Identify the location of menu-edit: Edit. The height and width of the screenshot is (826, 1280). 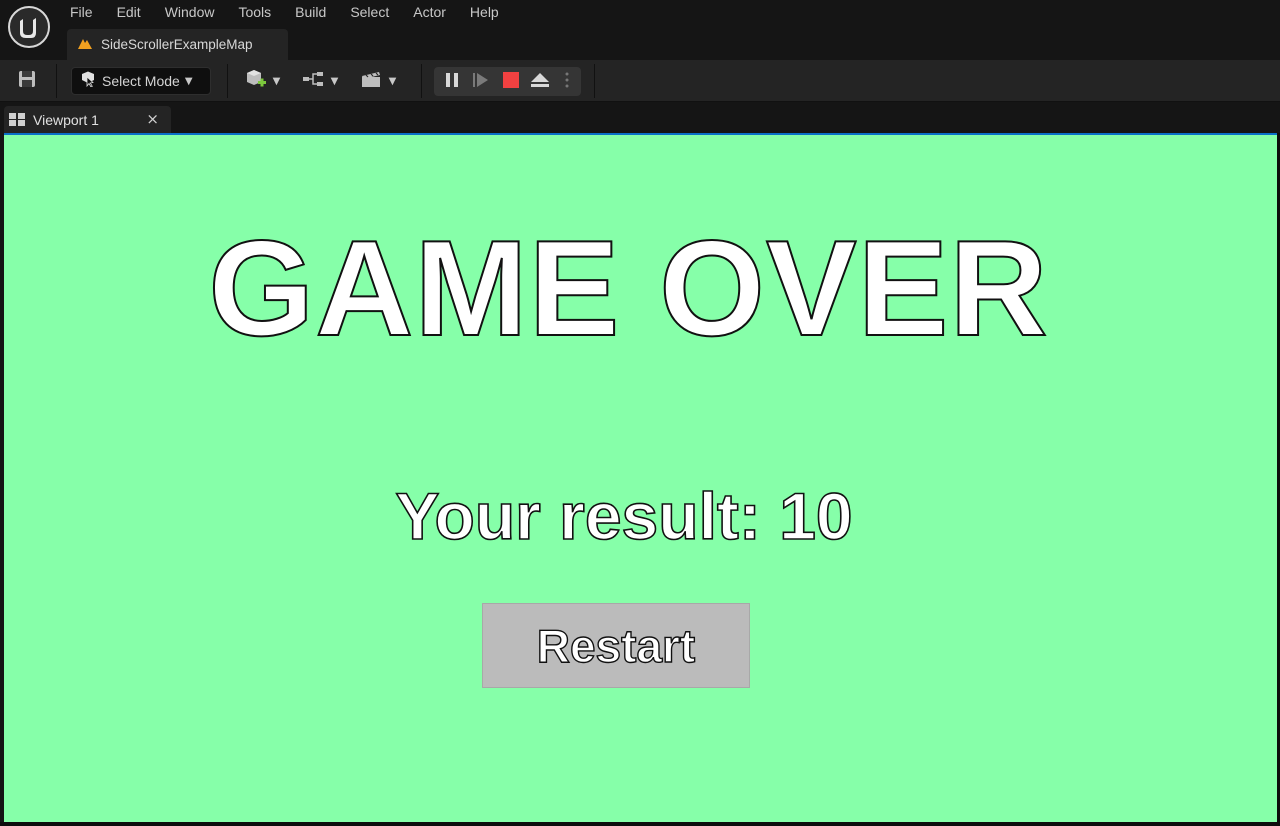
(129, 13).